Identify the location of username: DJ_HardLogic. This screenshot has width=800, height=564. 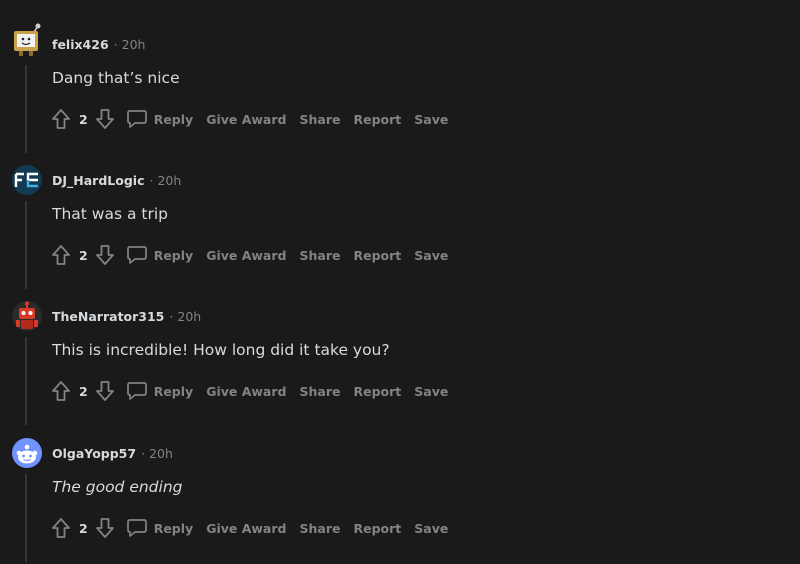
(98, 180).